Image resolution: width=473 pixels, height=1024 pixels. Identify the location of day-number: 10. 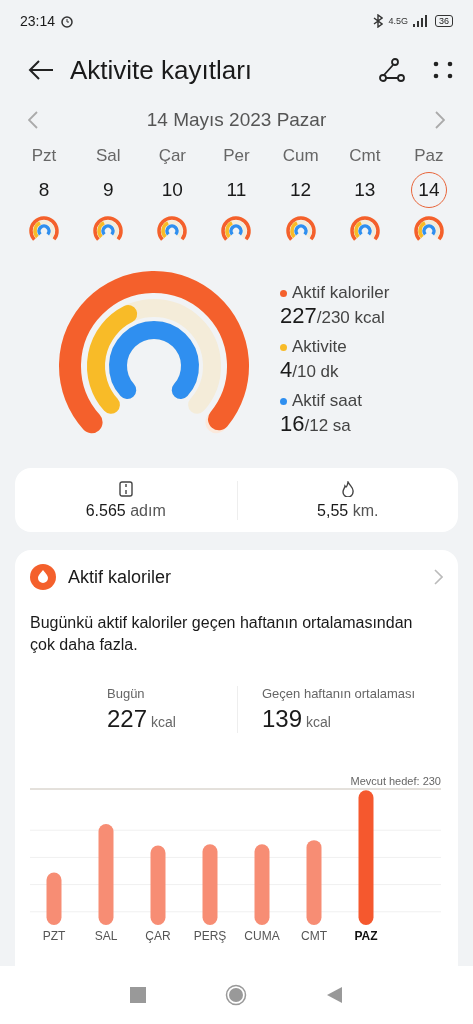
(172, 190).